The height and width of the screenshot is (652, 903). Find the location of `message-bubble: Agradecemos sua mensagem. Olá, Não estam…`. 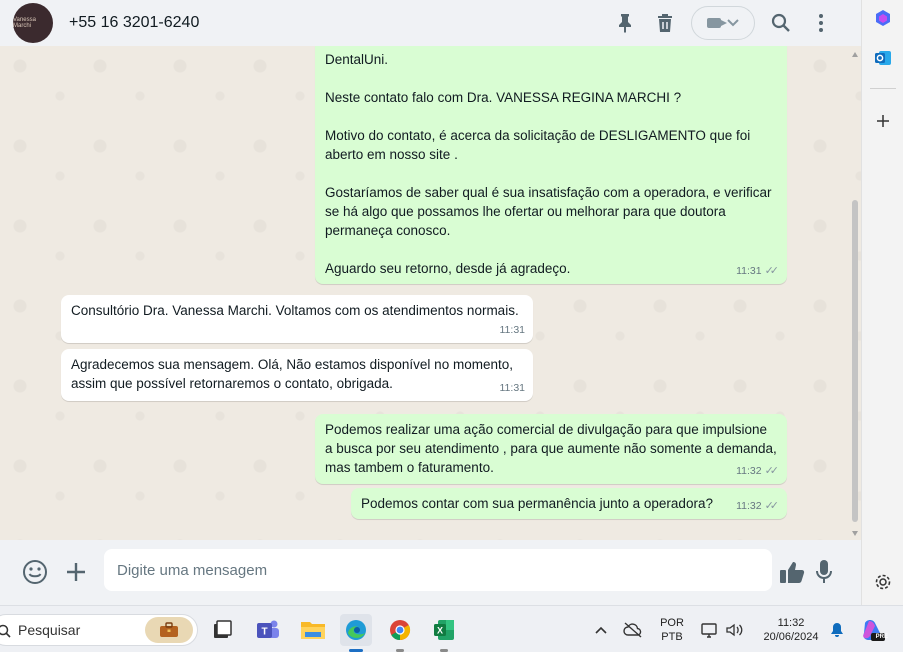

message-bubble: Agradecemos sua mensagem. Olá, Não estam… is located at coordinates (297, 375).